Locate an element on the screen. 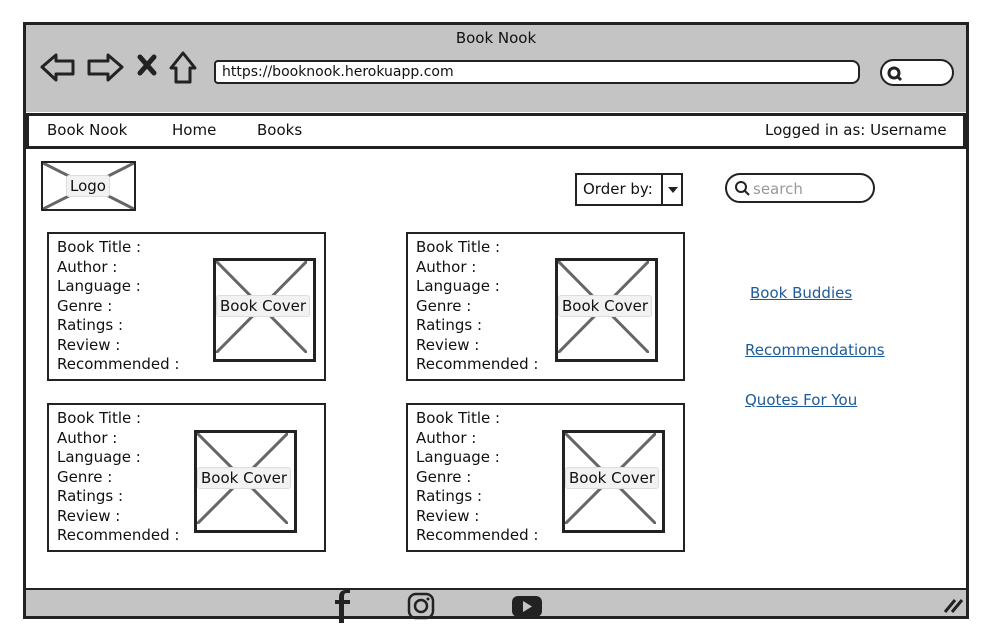  nav-brand: Book Nook is located at coordinates (87, 130).